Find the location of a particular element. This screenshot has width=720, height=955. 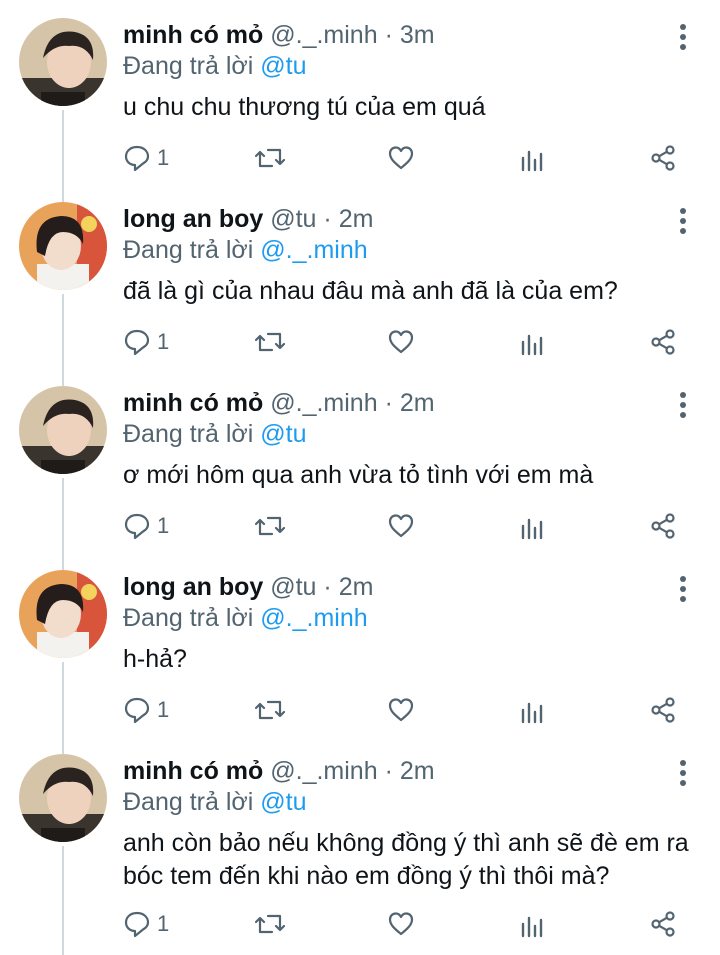

timestamp: 3m is located at coordinates (417, 35).